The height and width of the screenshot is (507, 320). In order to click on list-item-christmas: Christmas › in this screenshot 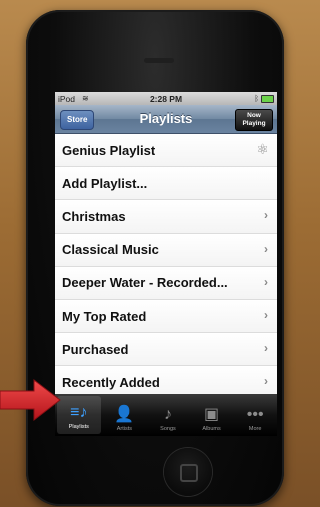, I will do `click(166, 217)`.